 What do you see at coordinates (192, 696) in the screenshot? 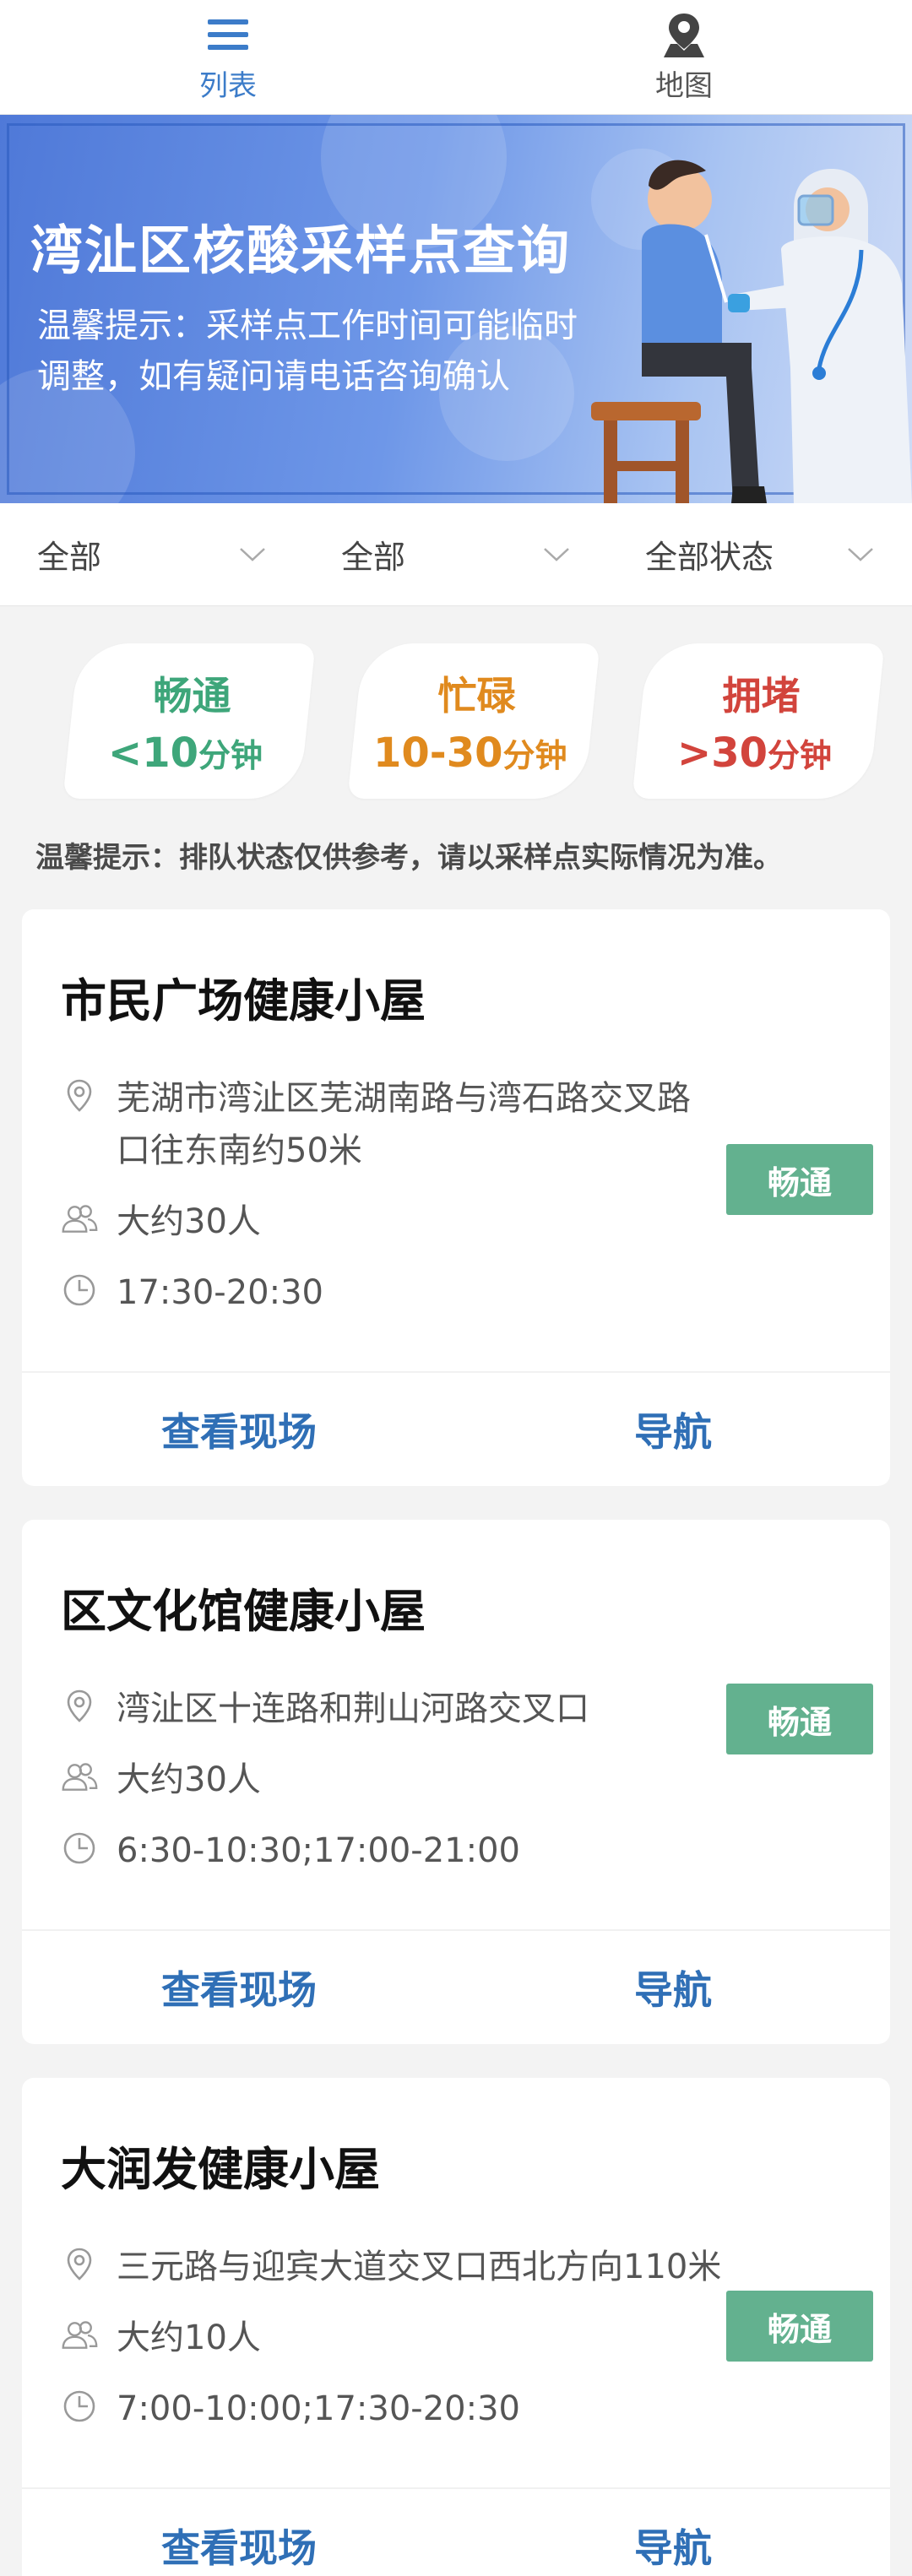
I see `legend-smooth-name: 畅通` at bounding box center [192, 696].